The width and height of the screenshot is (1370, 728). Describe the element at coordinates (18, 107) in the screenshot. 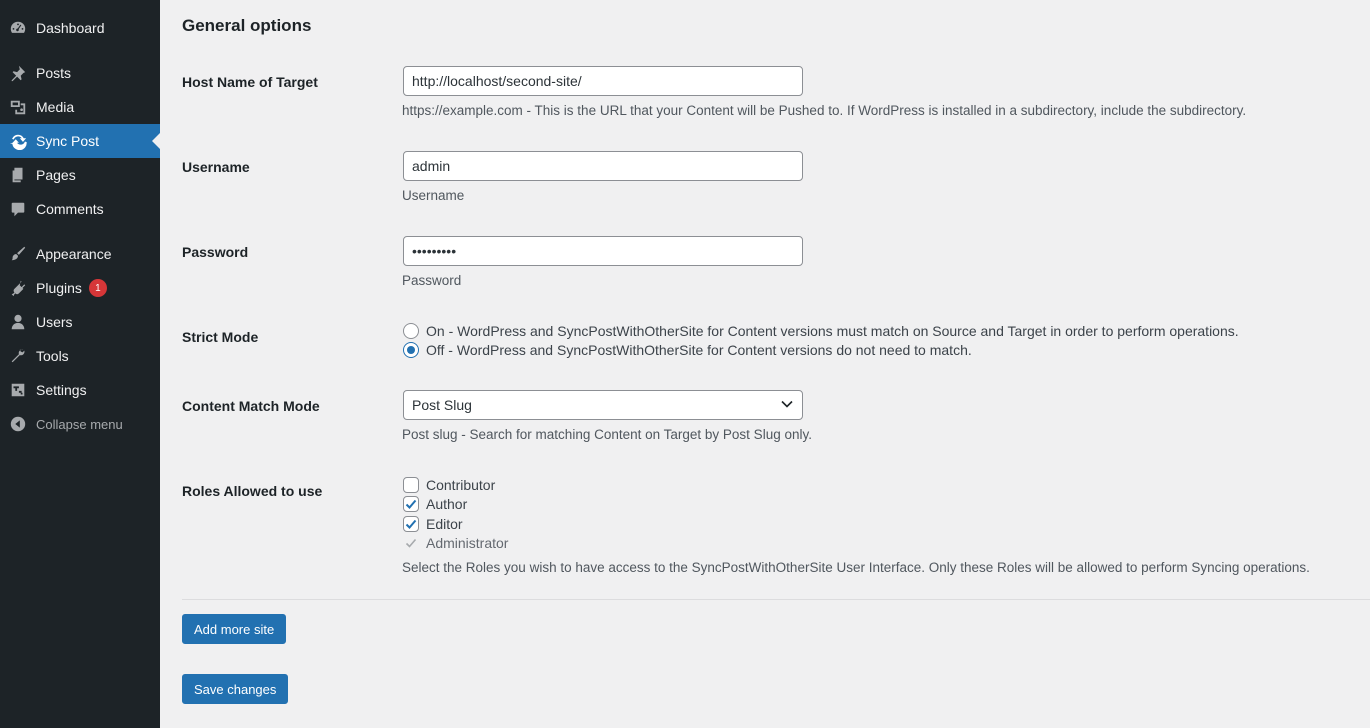

I see `media-icon` at that location.